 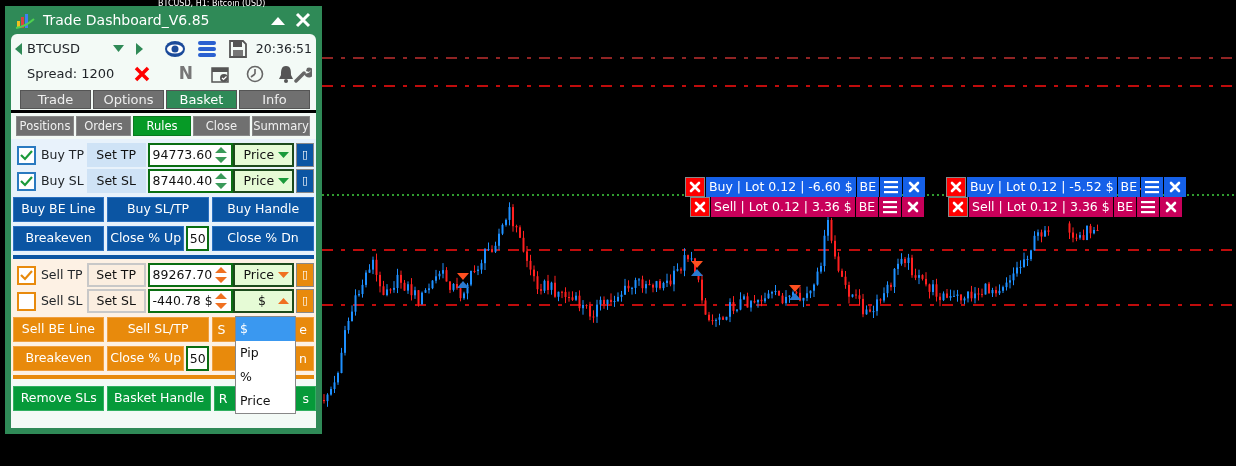 What do you see at coordinates (190, 275) in the screenshot?
I see `value-field: 89267.70` at bounding box center [190, 275].